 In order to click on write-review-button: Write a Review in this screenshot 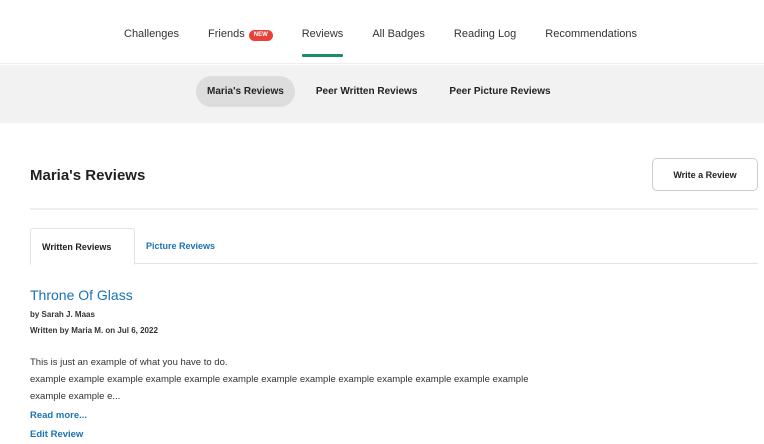, I will do `click(705, 174)`.